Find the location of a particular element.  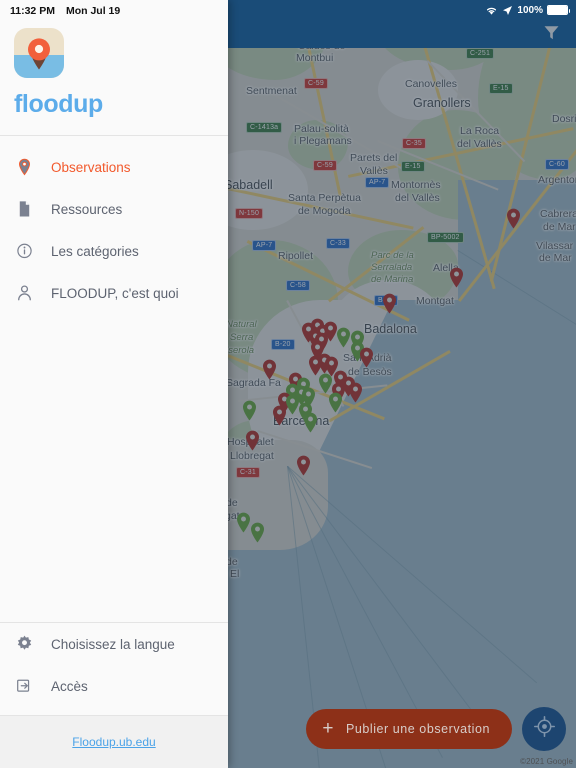

map-pin-icon is located at coordinates (28, 167).